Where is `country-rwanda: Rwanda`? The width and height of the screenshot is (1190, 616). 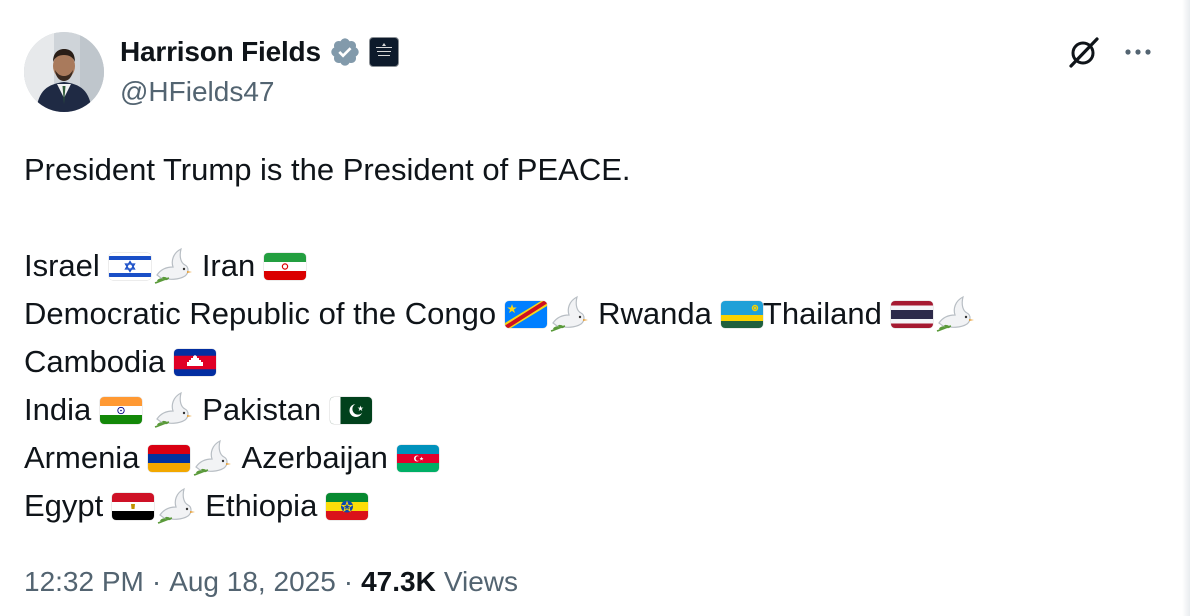 country-rwanda: Rwanda is located at coordinates (655, 313).